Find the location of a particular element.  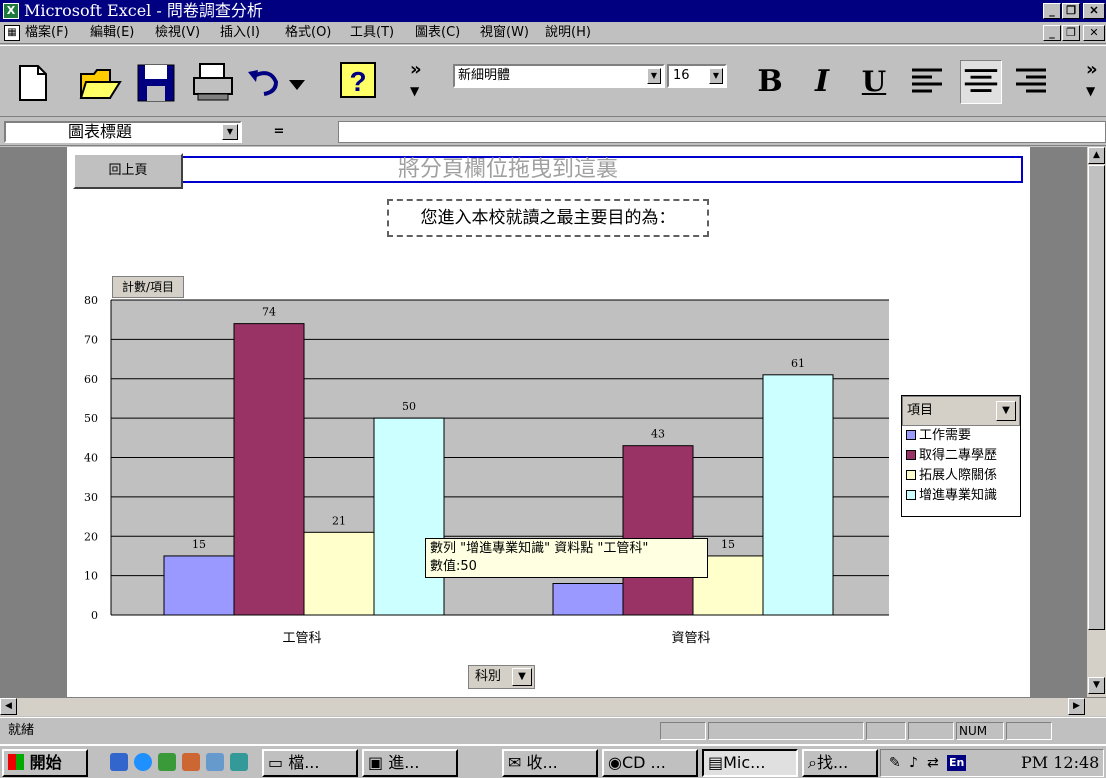

legend-entry: 取得二專學歷 is located at coordinates (961, 456).